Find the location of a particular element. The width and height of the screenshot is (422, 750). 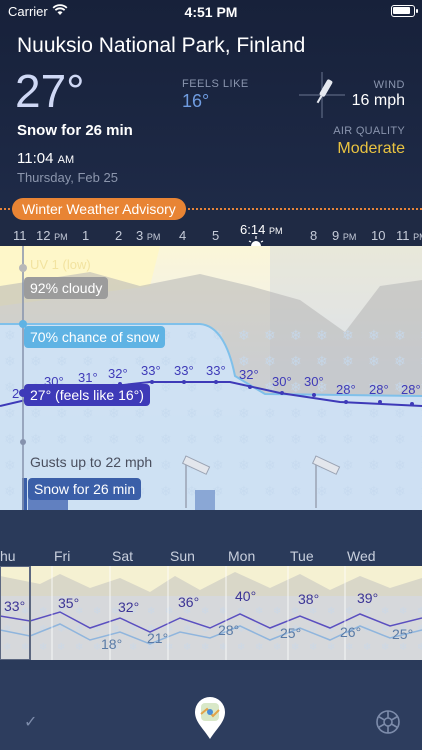

feels-like-value: 16° is located at coordinates (196, 101).